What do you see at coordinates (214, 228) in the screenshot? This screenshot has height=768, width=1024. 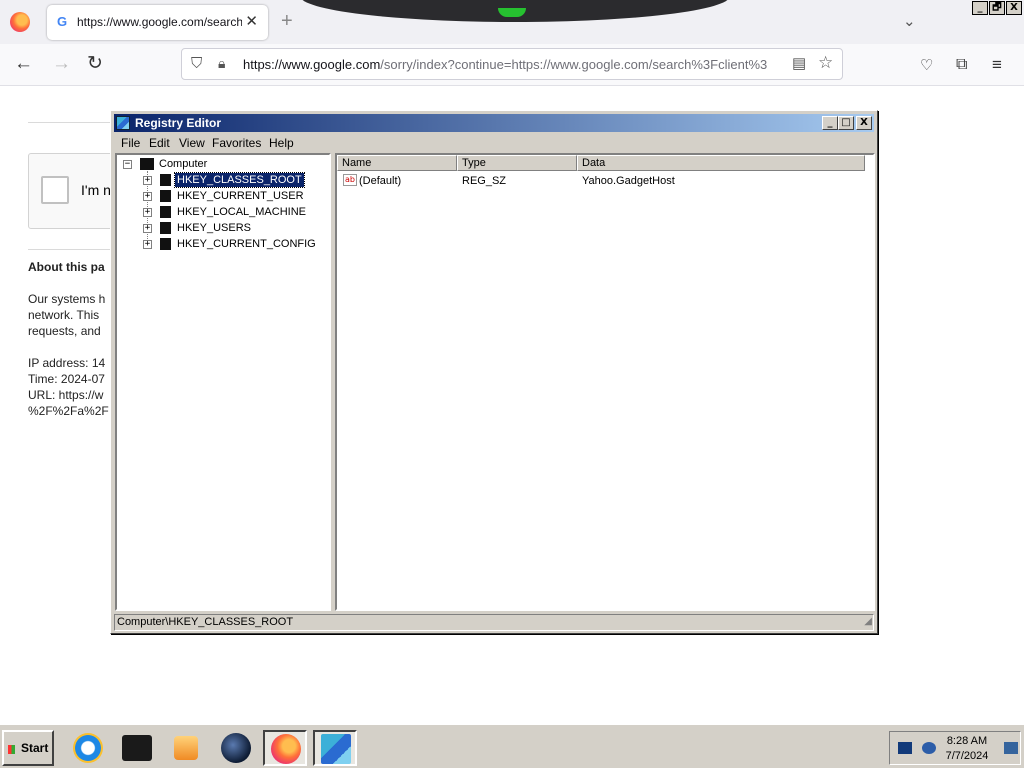 I see `tree-label: HKEY_USERS` at bounding box center [214, 228].